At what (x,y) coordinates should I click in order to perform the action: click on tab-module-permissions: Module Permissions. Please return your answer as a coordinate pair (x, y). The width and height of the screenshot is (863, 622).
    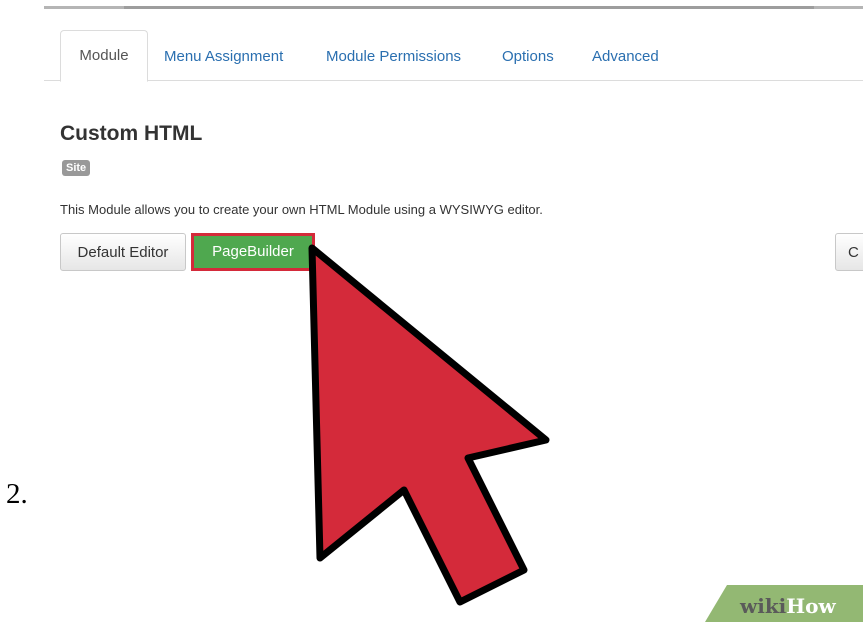
    Looking at the image, I should click on (393, 56).